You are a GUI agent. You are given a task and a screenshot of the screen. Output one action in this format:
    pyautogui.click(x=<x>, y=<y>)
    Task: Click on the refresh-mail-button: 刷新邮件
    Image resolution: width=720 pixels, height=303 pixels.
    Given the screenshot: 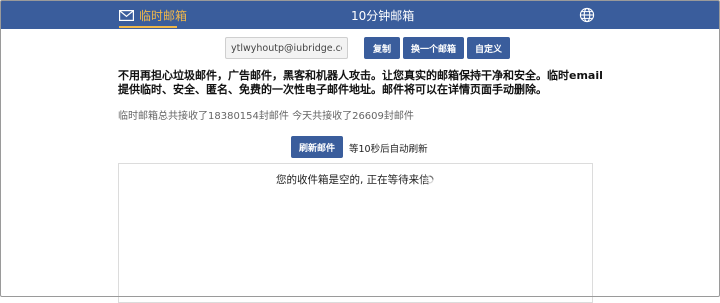 What is the action you would take?
    pyautogui.click(x=317, y=147)
    